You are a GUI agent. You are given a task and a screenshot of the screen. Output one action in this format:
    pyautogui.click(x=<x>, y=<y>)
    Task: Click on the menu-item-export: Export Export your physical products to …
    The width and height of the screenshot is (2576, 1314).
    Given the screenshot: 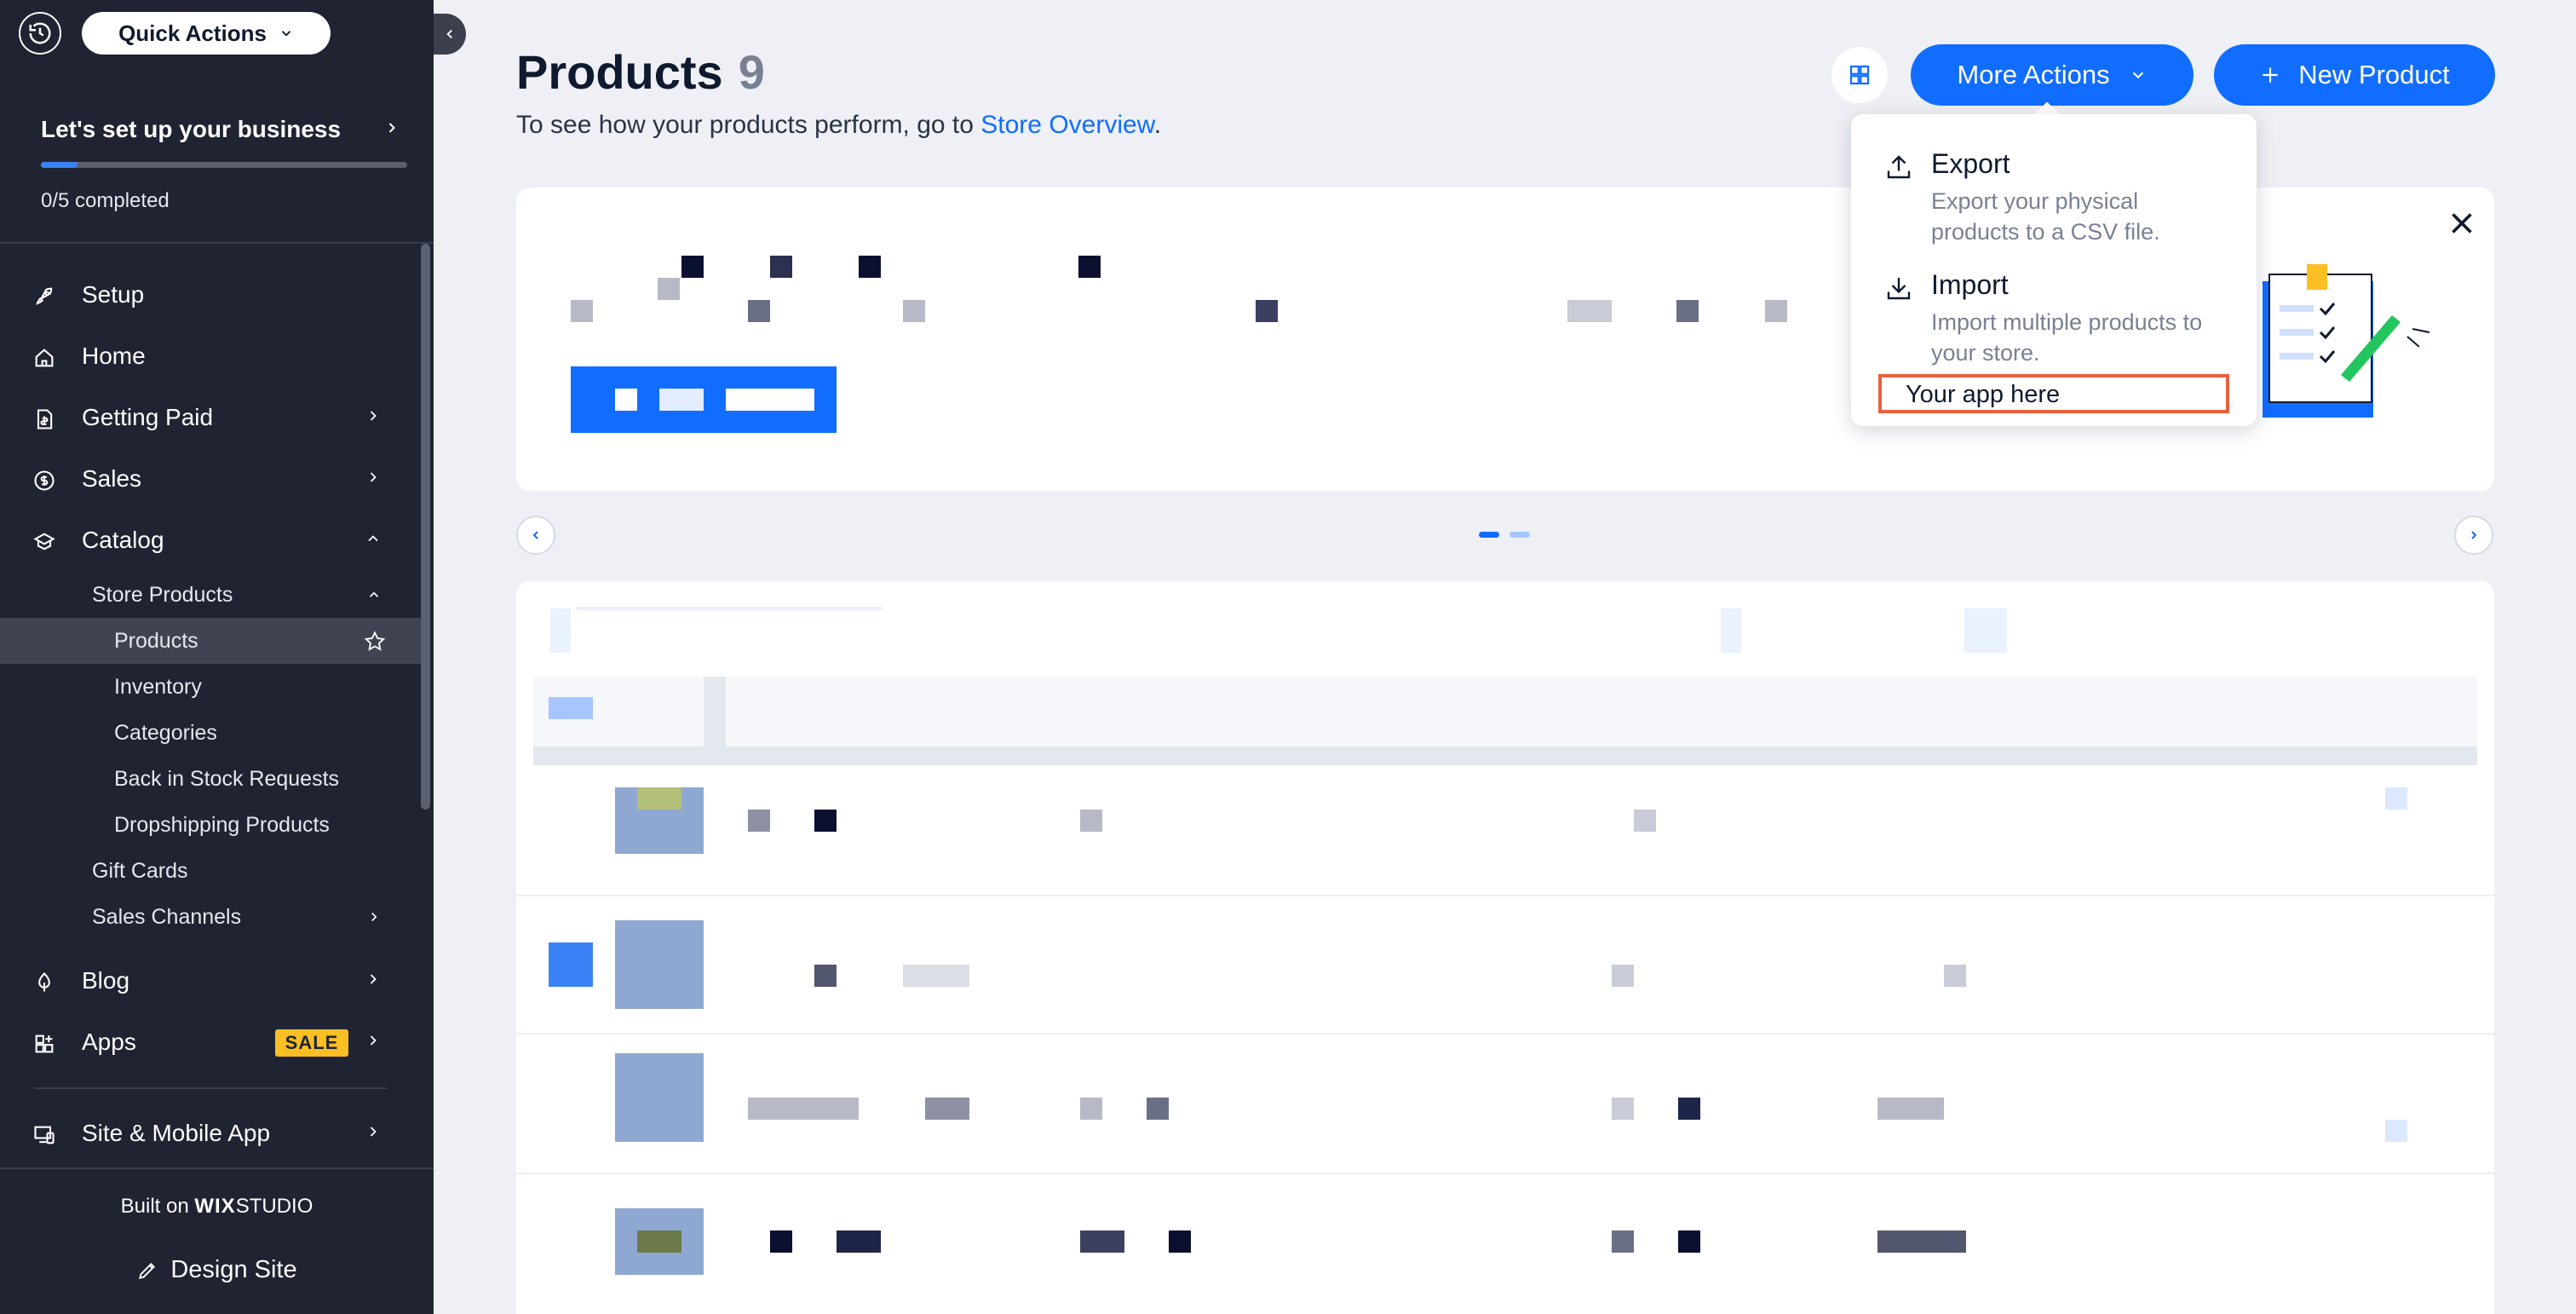 What is the action you would take?
    pyautogui.click(x=2054, y=204)
    